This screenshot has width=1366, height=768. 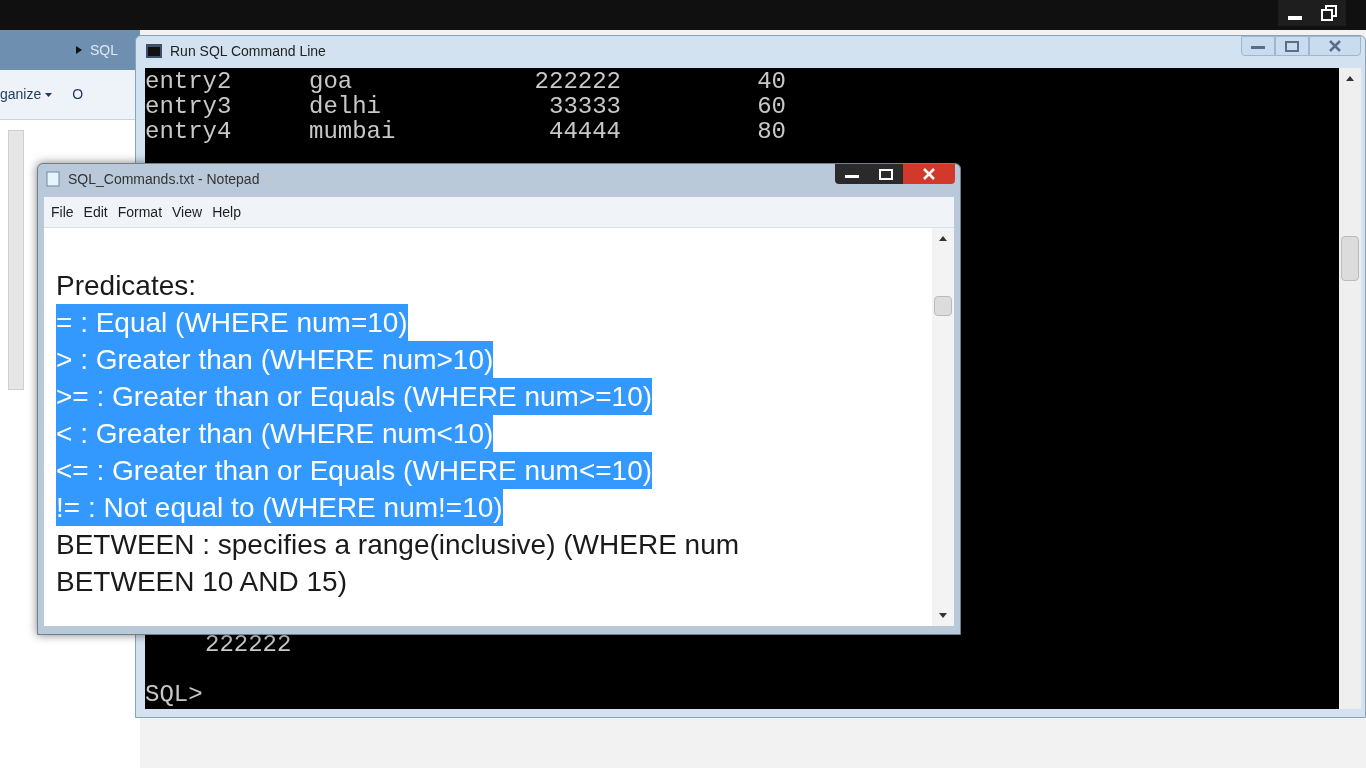 I want to click on menu-item: Help, so click(x=226, y=212).